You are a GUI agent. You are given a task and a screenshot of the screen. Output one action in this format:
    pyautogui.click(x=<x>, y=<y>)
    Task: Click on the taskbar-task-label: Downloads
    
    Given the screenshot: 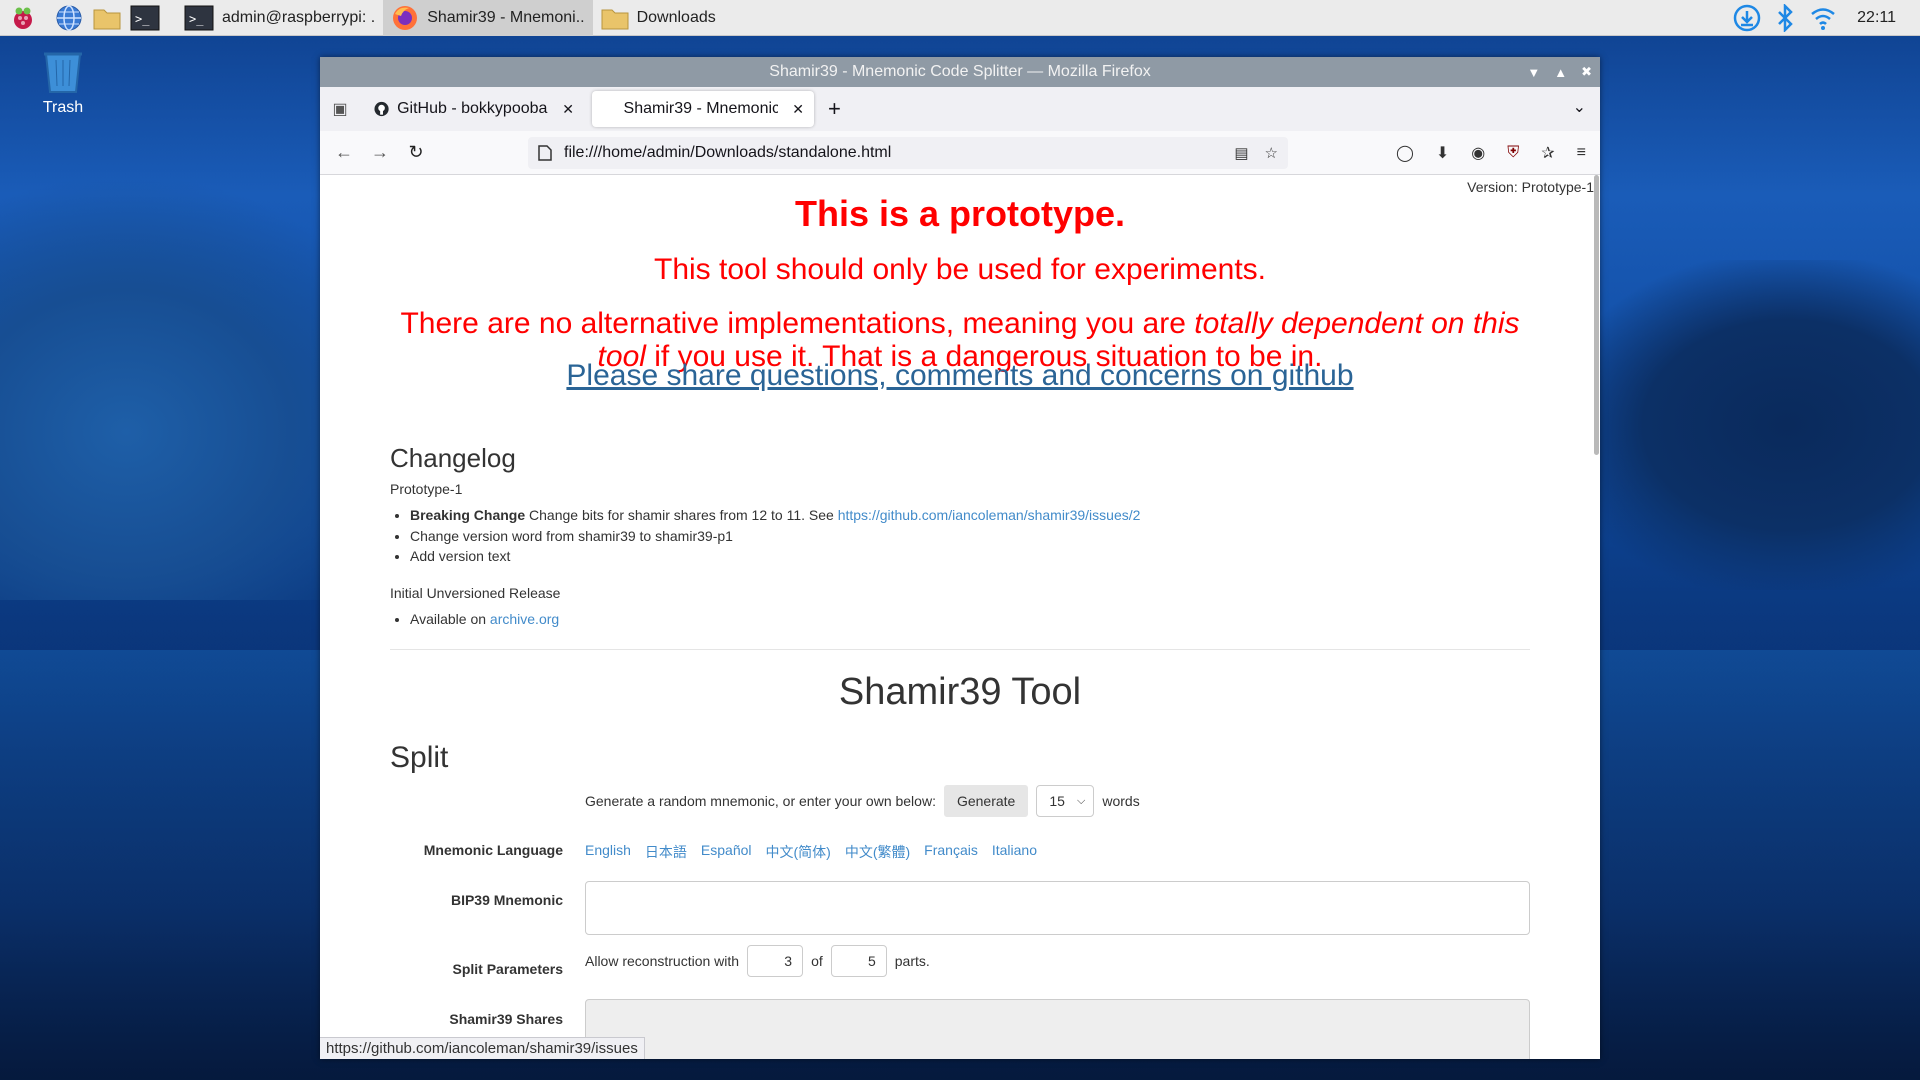 What is the action you would take?
    pyautogui.click(x=676, y=17)
    